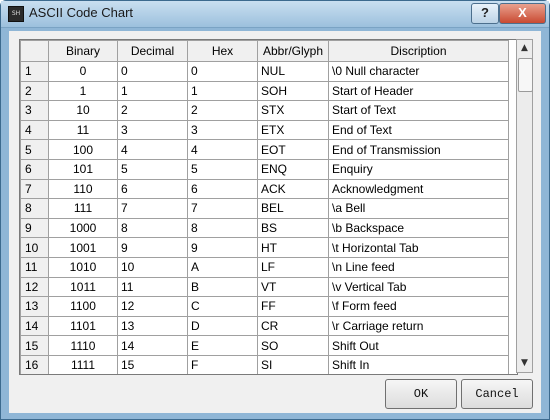 This screenshot has height=420, width=550. What do you see at coordinates (421, 394) in the screenshot?
I see `ok-button: OK` at bounding box center [421, 394].